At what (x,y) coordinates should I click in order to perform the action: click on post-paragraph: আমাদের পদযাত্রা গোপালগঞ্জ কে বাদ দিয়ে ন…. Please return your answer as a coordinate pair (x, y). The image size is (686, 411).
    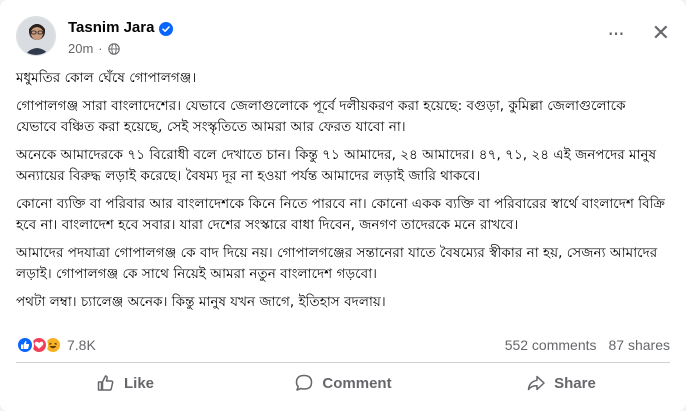
    Looking at the image, I should click on (337, 263).